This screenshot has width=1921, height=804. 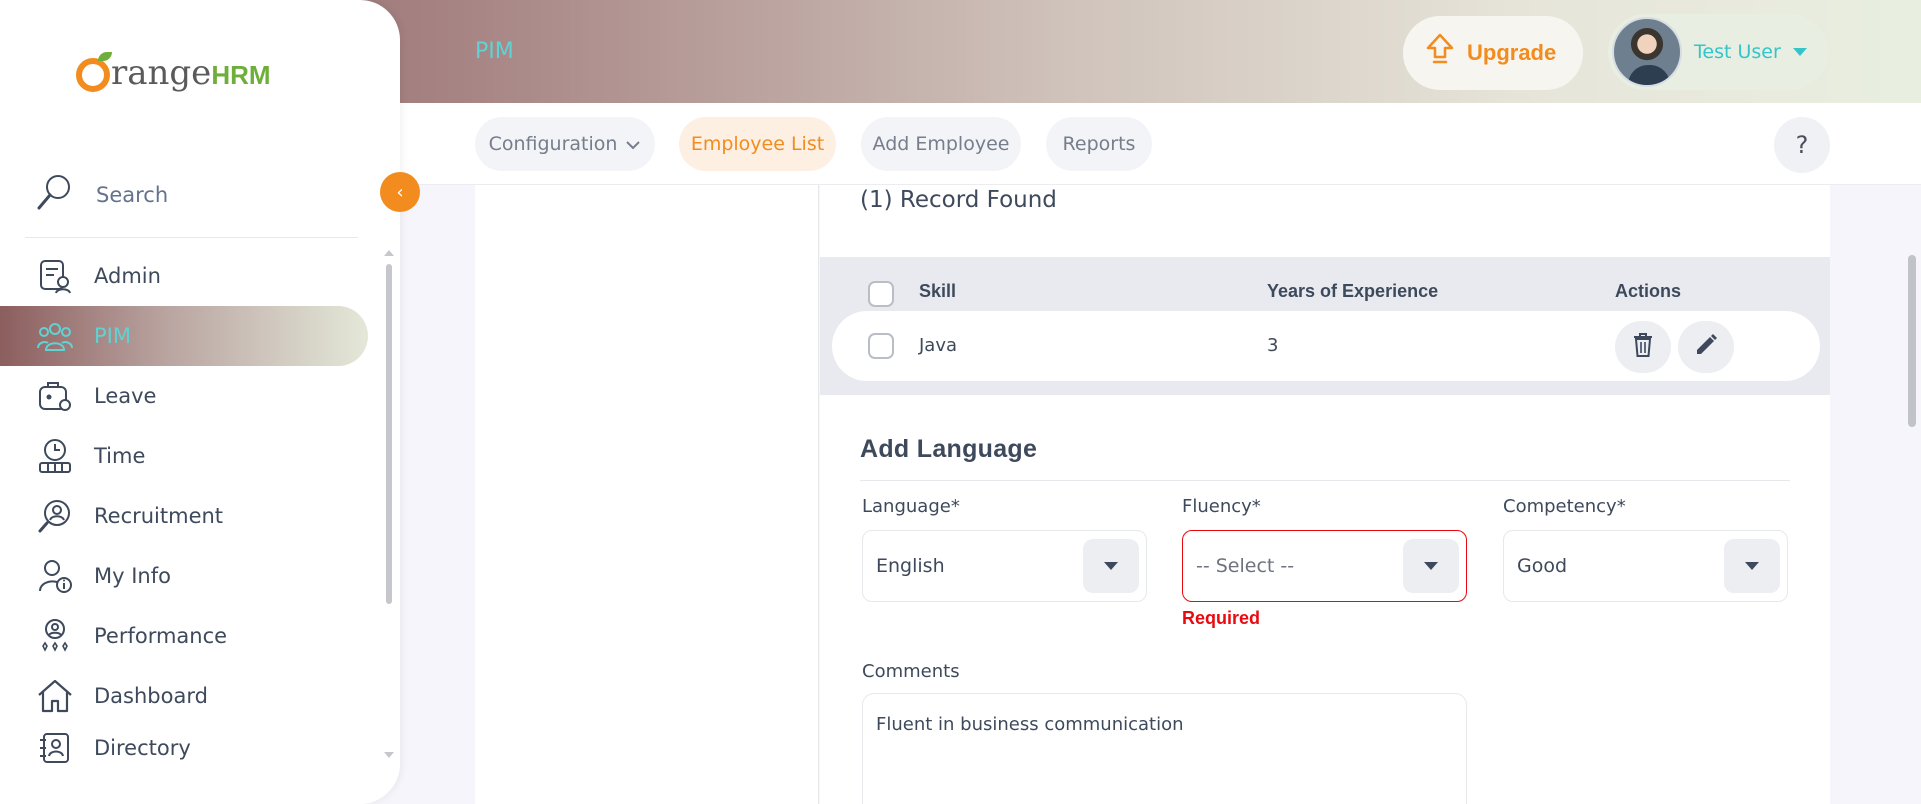 I want to click on cell-skill: Java, so click(x=938, y=345).